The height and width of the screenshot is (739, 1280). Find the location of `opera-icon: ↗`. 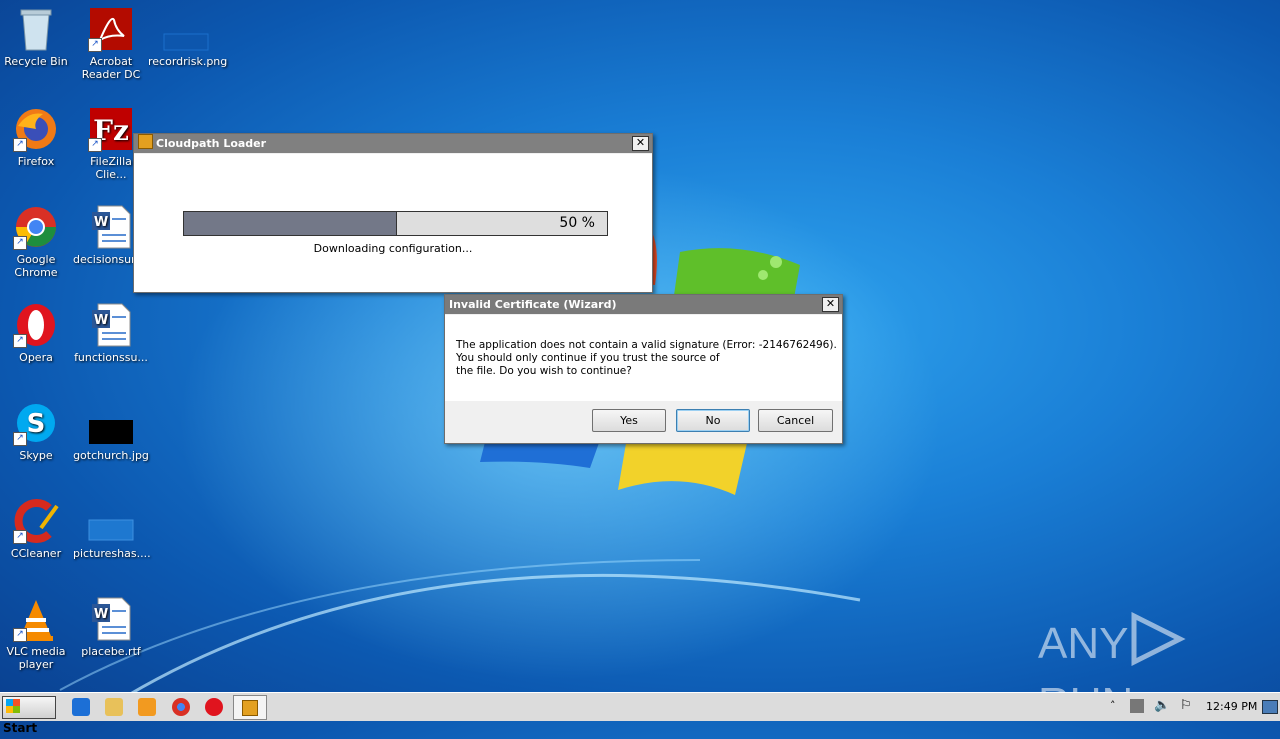

opera-icon: ↗ is located at coordinates (36, 325).